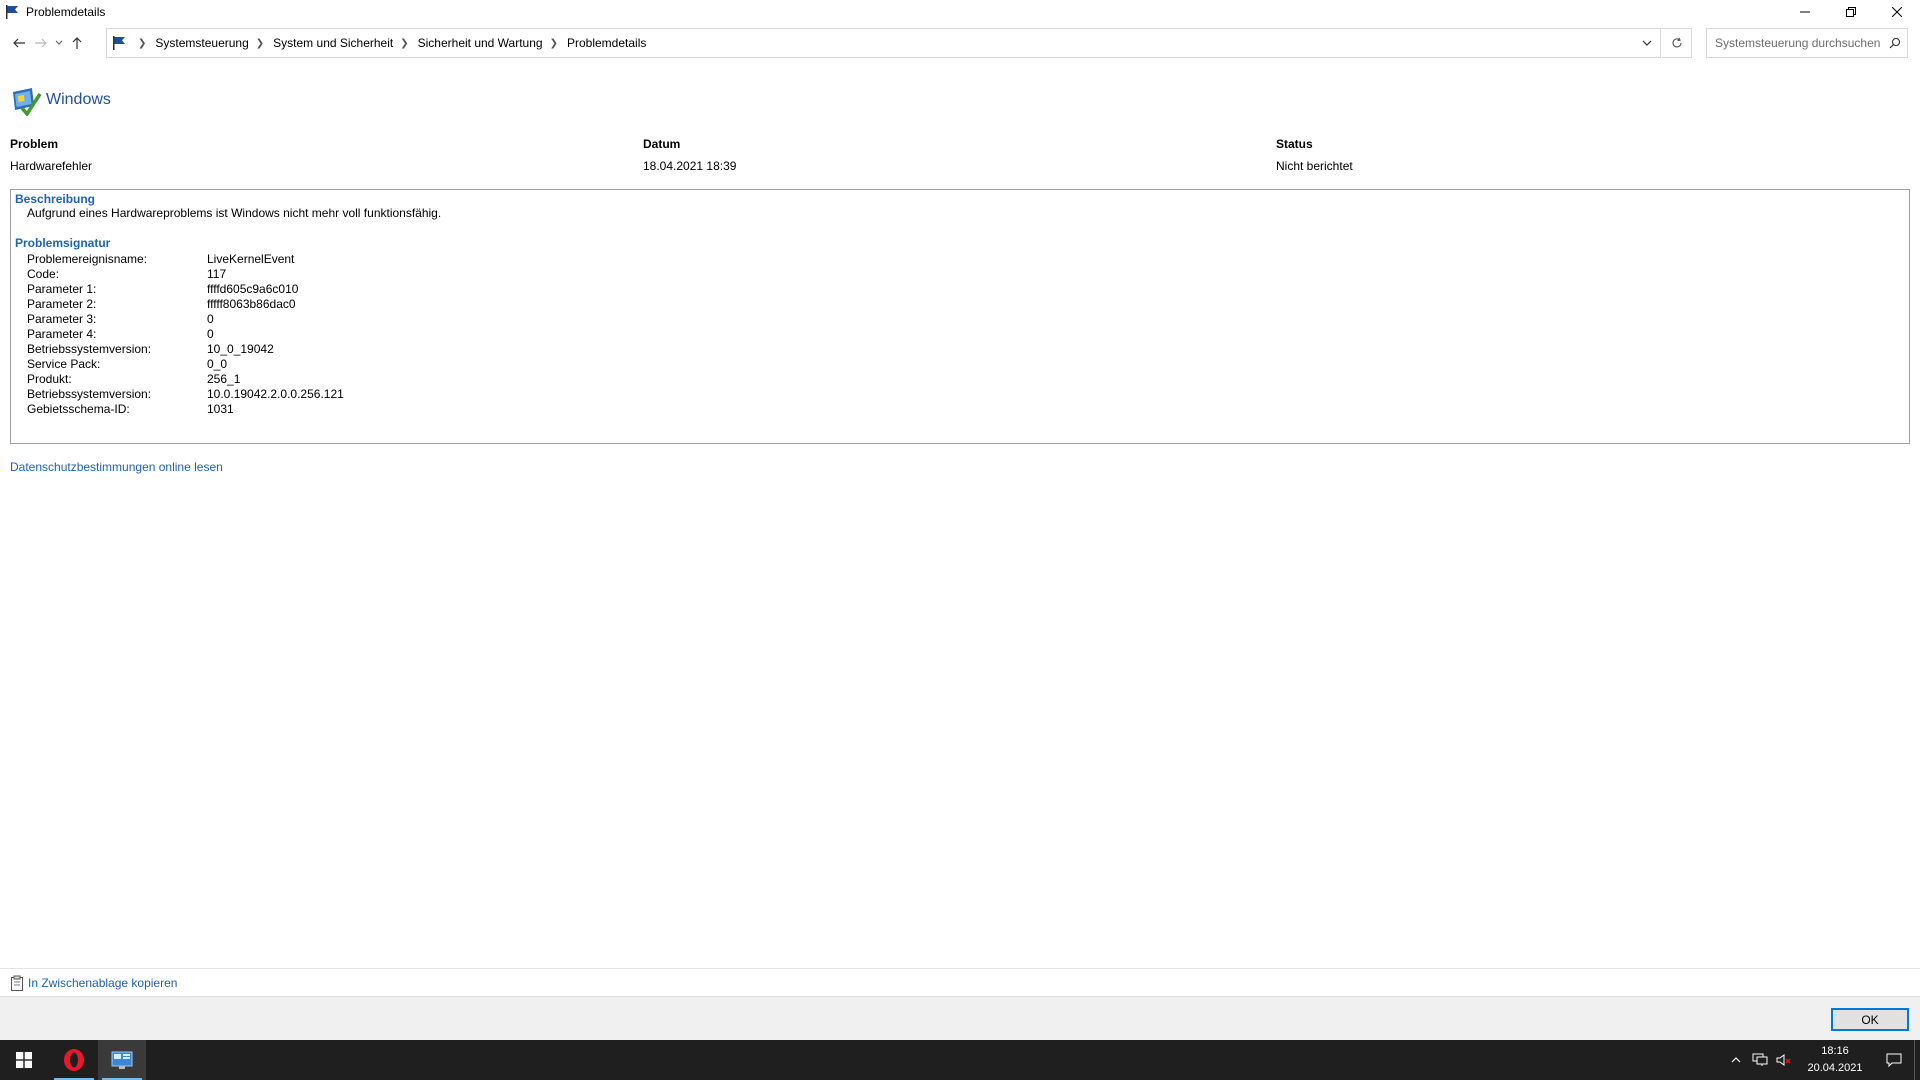 The width and height of the screenshot is (1920, 1080). Describe the element at coordinates (185, 259) in the screenshot. I see `signature-row: Problemereignisname: LiveKernelEvent` at that location.